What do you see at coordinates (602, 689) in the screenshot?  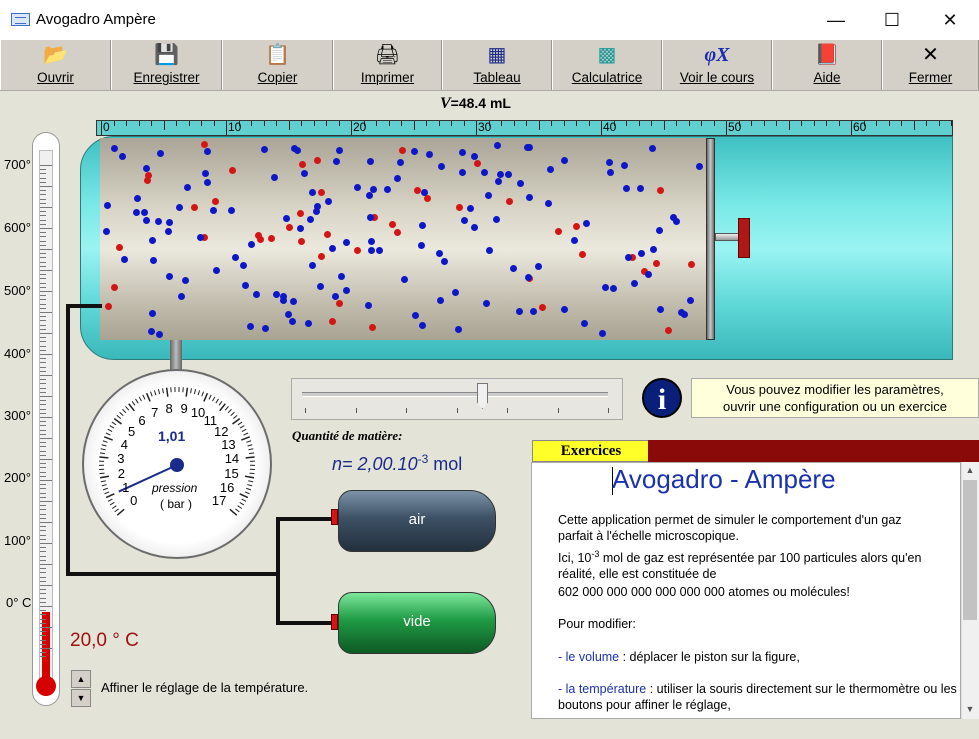 I see `temperature-link: - la température` at bounding box center [602, 689].